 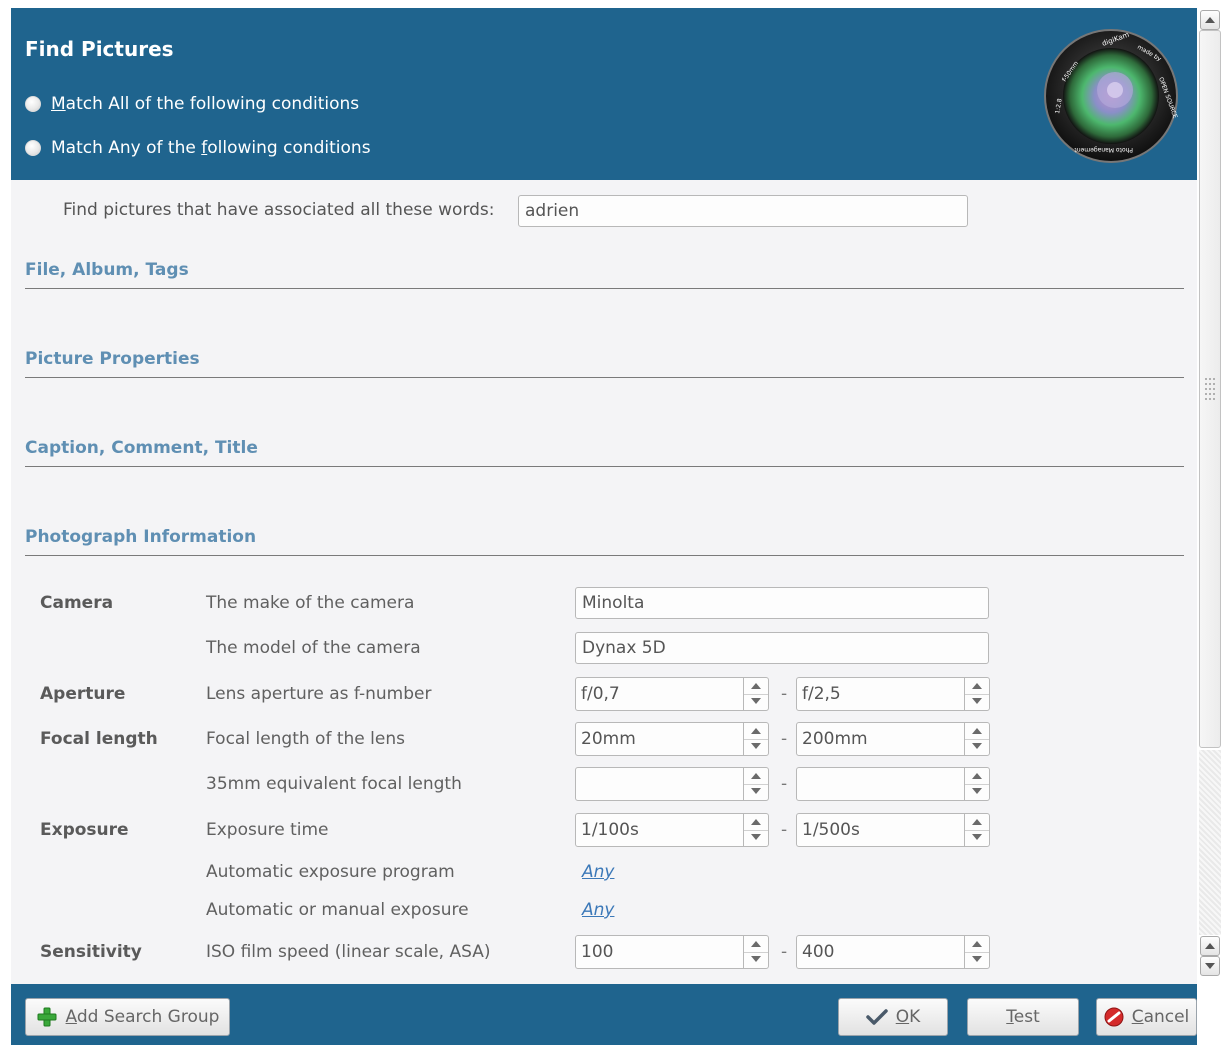 What do you see at coordinates (893, 952) in the screenshot?
I see `iso-to-spinbox: 400` at bounding box center [893, 952].